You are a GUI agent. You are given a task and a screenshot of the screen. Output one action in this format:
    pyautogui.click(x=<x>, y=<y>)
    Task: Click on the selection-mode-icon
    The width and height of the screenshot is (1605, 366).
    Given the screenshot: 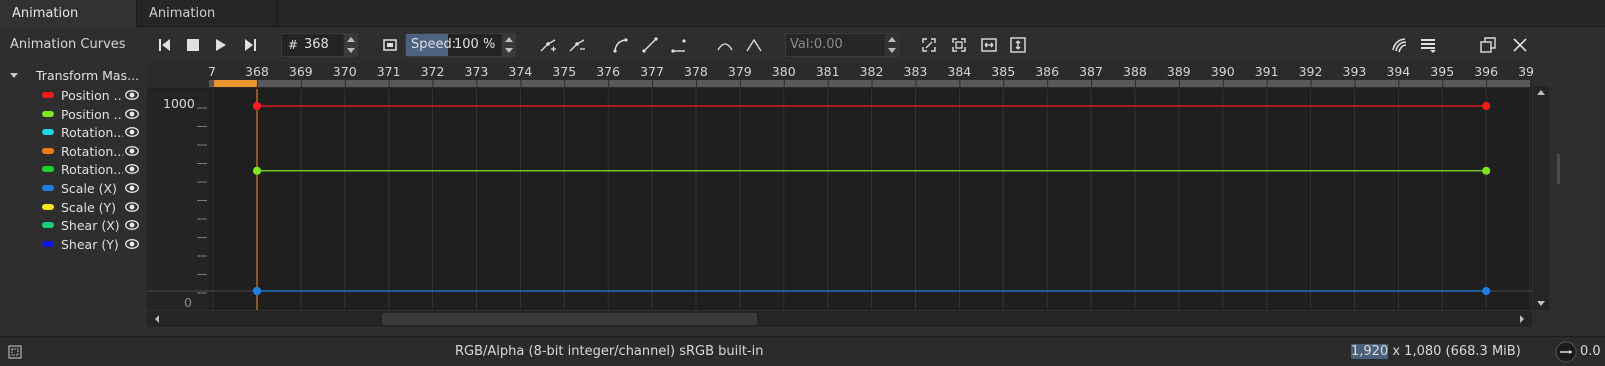 What is the action you would take?
    pyautogui.click(x=15, y=352)
    